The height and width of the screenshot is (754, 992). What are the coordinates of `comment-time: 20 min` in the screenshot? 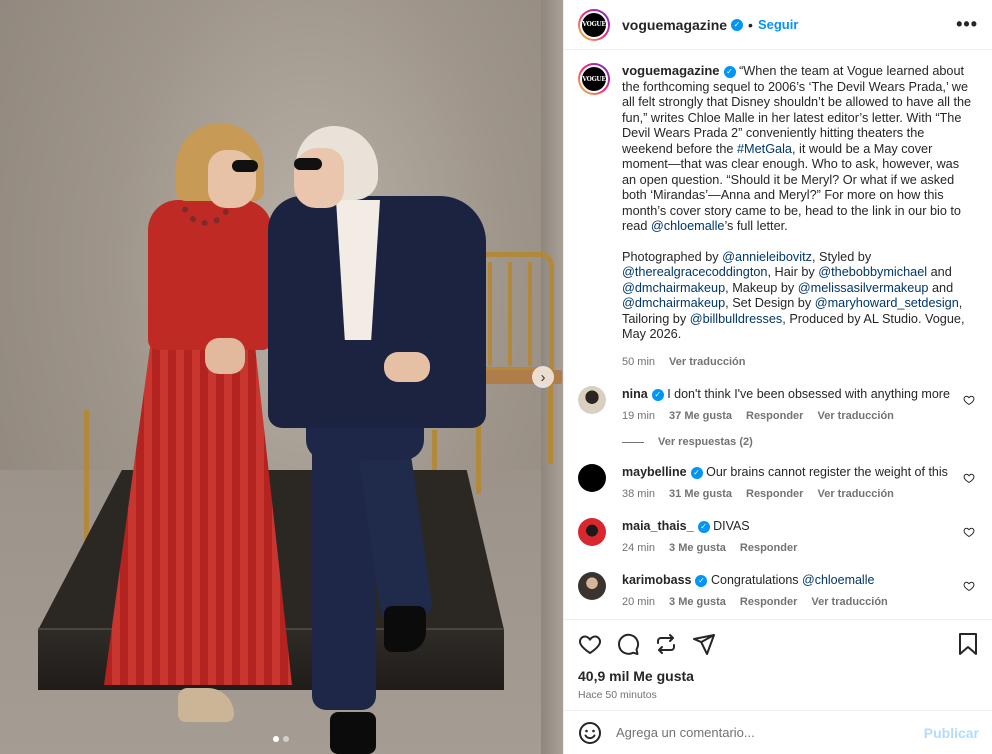 It's located at (639, 602).